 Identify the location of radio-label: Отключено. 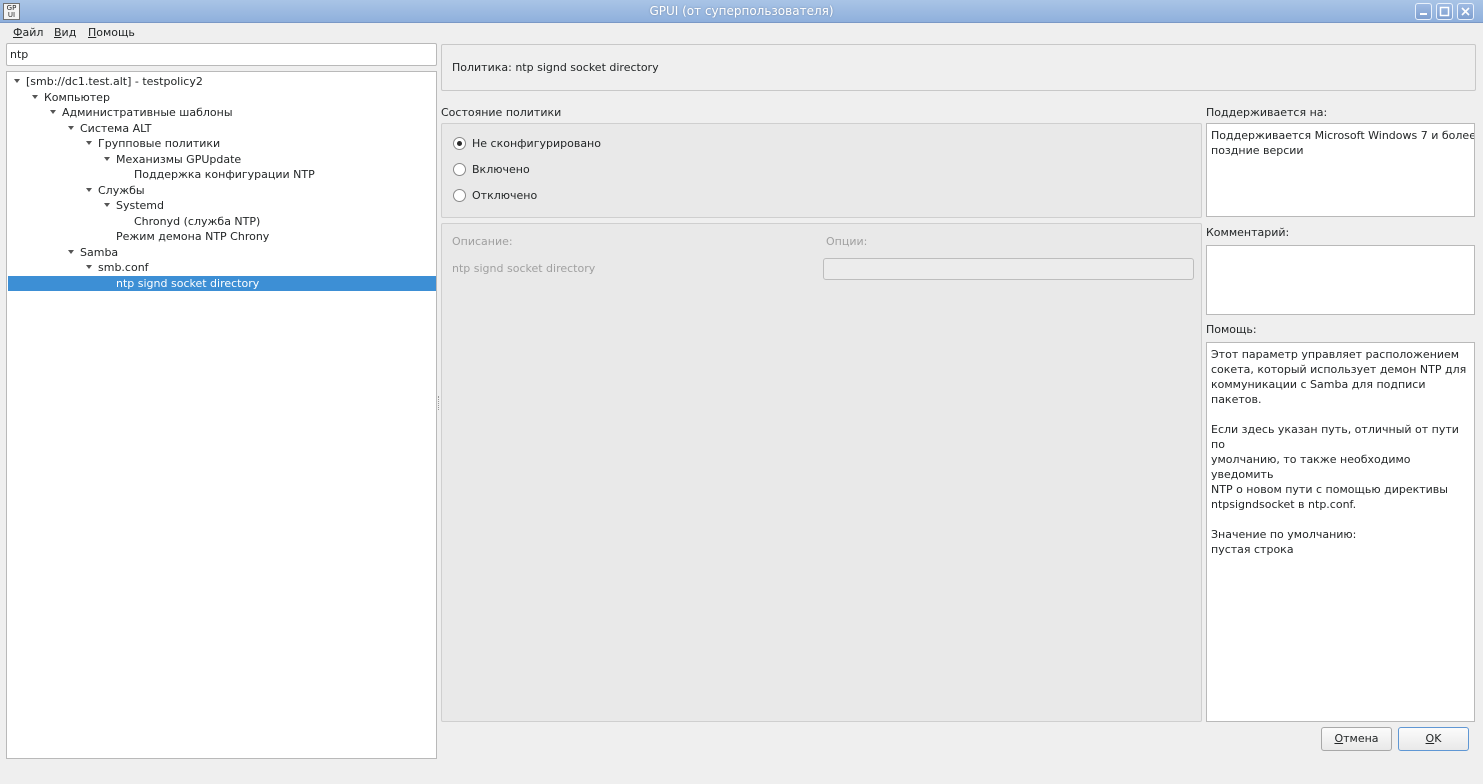
(505, 195).